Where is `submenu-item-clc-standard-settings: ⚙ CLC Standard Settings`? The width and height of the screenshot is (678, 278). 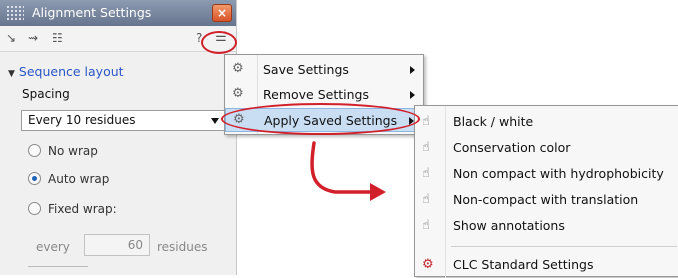 submenu-item-clc-standard-settings: ⚙ CLC Standard Settings is located at coordinates (546, 265).